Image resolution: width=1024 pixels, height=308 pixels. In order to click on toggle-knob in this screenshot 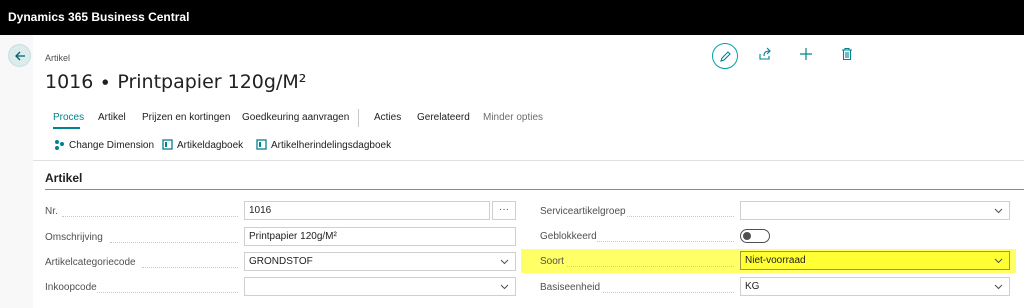, I will do `click(747, 236)`.